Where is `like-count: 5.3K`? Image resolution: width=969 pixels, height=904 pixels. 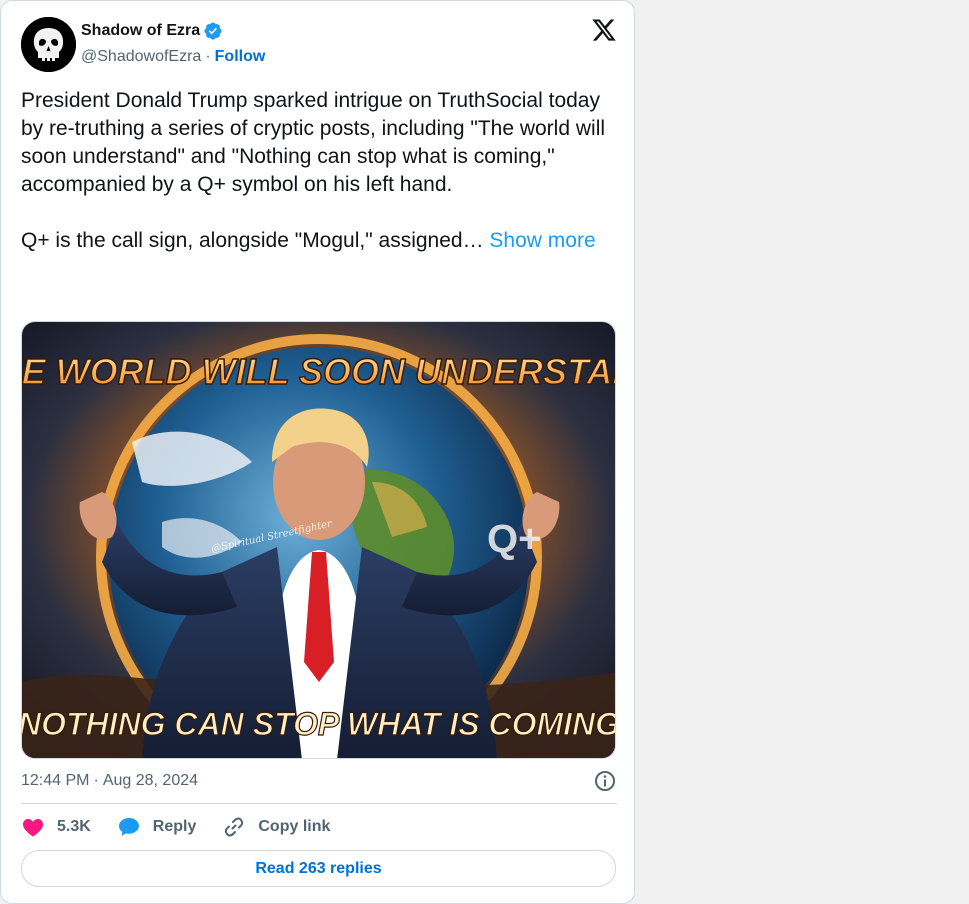
like-count: 5.3K is located at coordinates (74, 826).